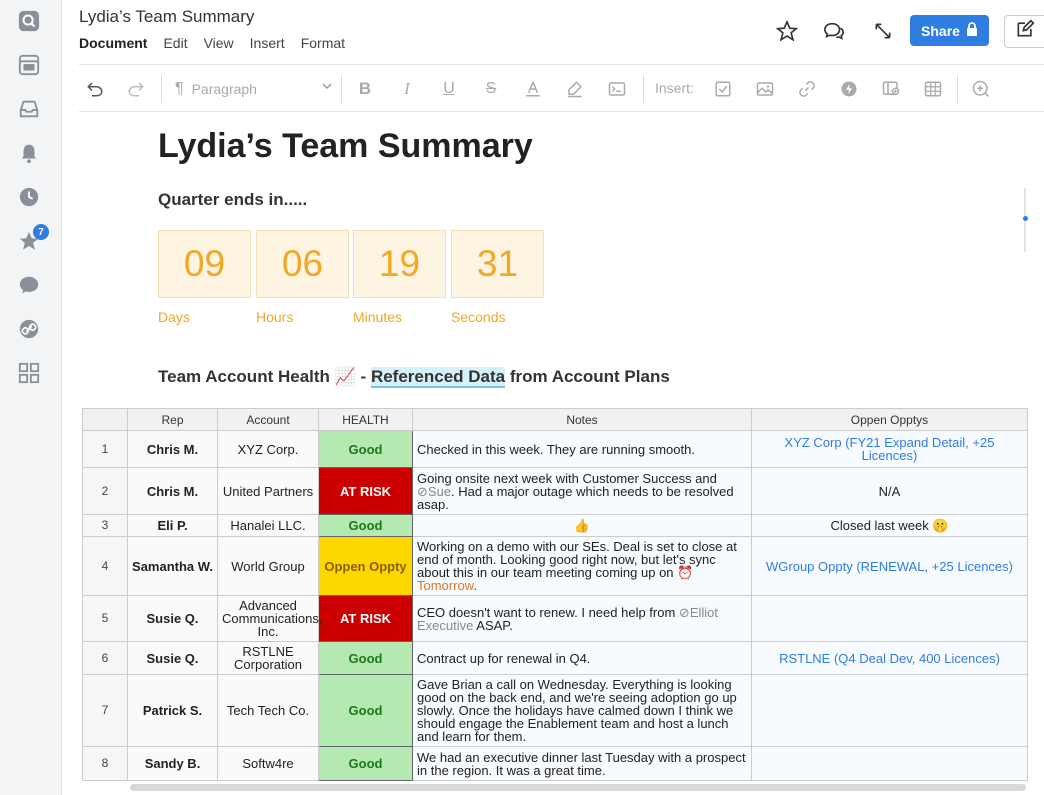  Describe the element at coordinates (29, 153) in the screenshot. I see `bell-icon` at that location.